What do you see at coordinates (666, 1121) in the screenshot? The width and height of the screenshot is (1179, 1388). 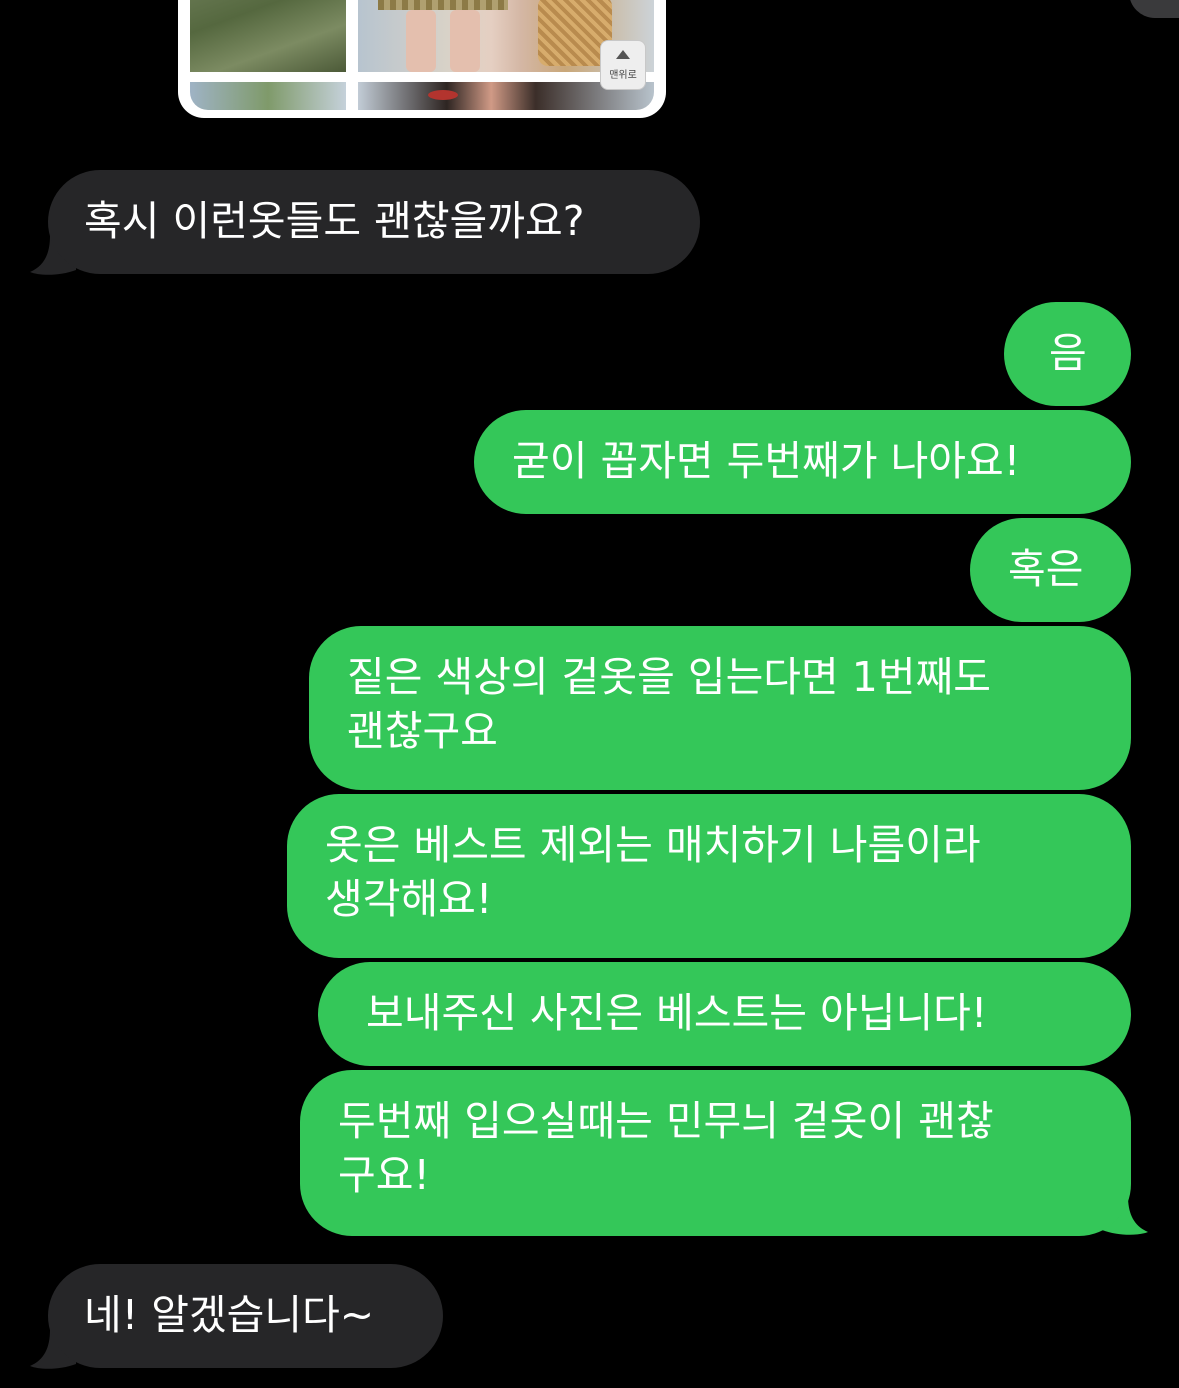 I see `message-text-line: 두번째 입으실때는 민무늬 겉옷이 괜찮` at bounding box center [666, 1121].